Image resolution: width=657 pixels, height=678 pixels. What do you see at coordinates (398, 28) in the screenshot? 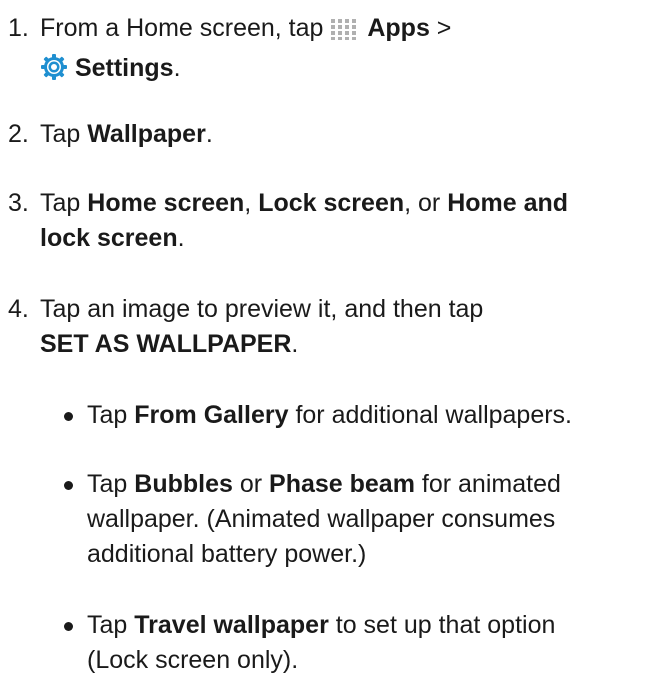
I see `apps-label: Apps` at bounding box center [398, 28].